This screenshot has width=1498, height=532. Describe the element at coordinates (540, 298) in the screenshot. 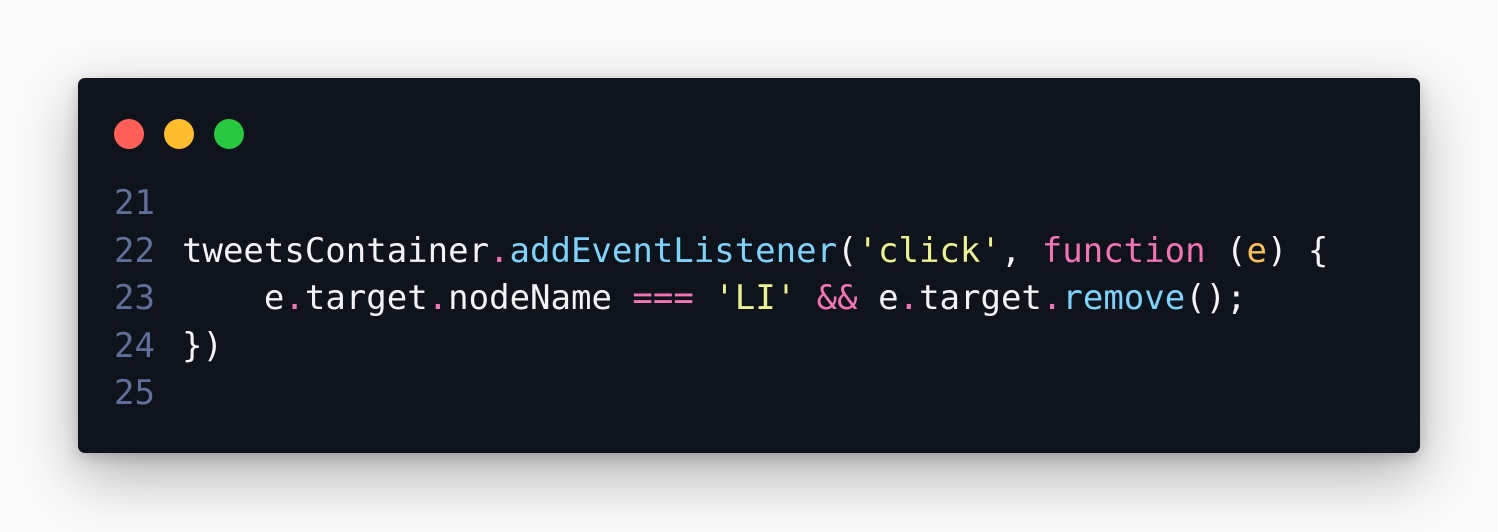

I see `code-token-plain: nodeName` at that location.